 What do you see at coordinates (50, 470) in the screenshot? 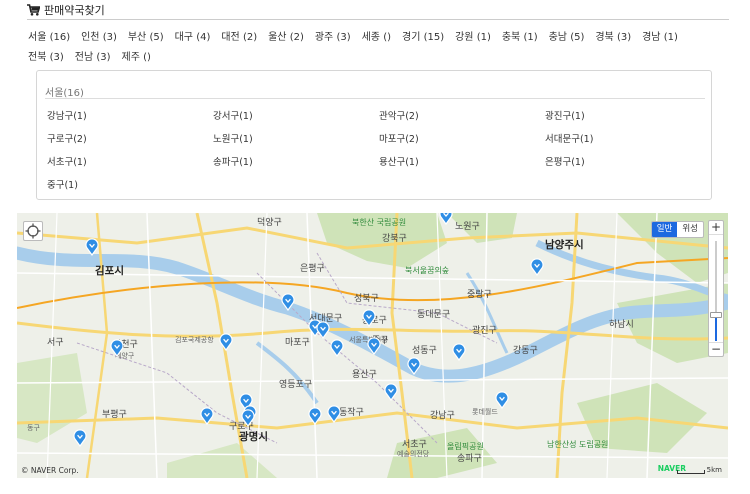
I see `map-copyright: © NAVER Corp.` at bounding box center [50, 470].